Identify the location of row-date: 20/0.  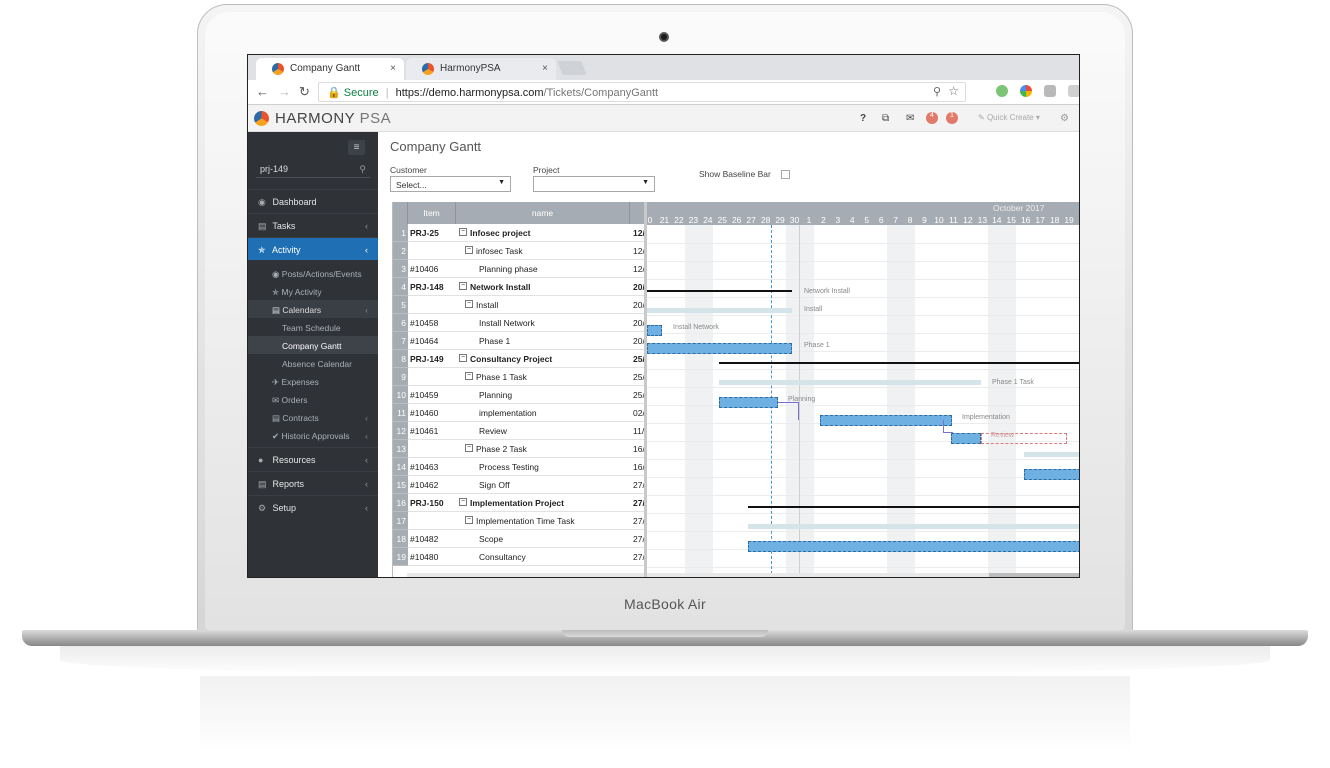
(638, 341).